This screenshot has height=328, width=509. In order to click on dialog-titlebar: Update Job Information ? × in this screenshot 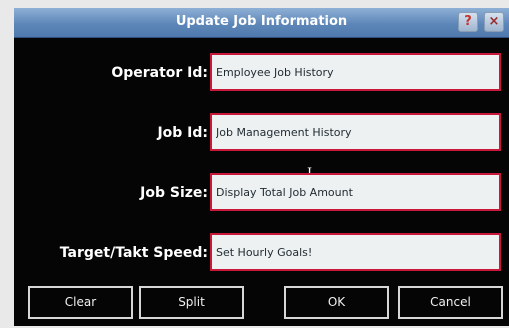, I will do `click(261, 23)`.